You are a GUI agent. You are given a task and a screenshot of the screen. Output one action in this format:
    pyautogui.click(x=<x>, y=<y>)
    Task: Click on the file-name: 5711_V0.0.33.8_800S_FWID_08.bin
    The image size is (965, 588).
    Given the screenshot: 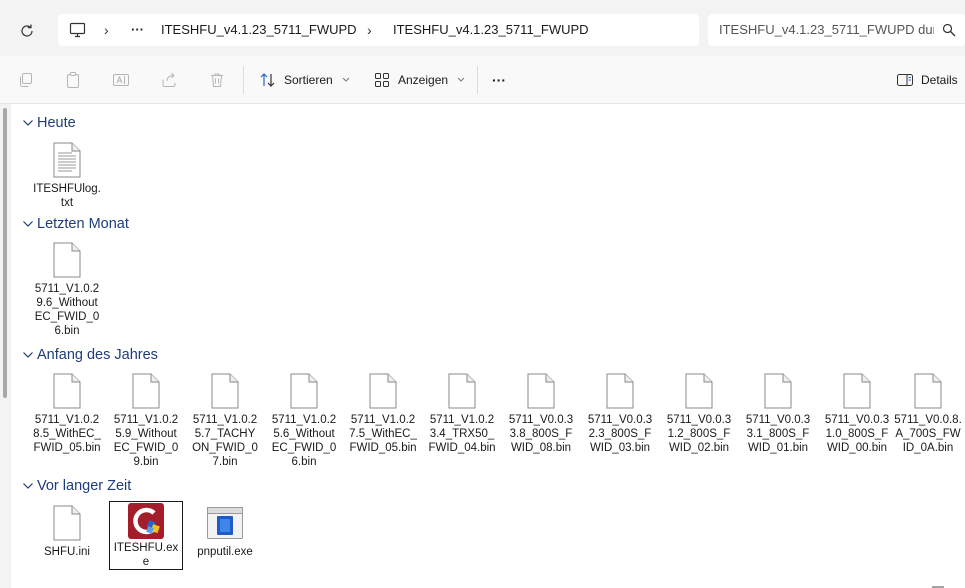 What is the action you would take?
    pyautogui.click(x=541, y=434)
    